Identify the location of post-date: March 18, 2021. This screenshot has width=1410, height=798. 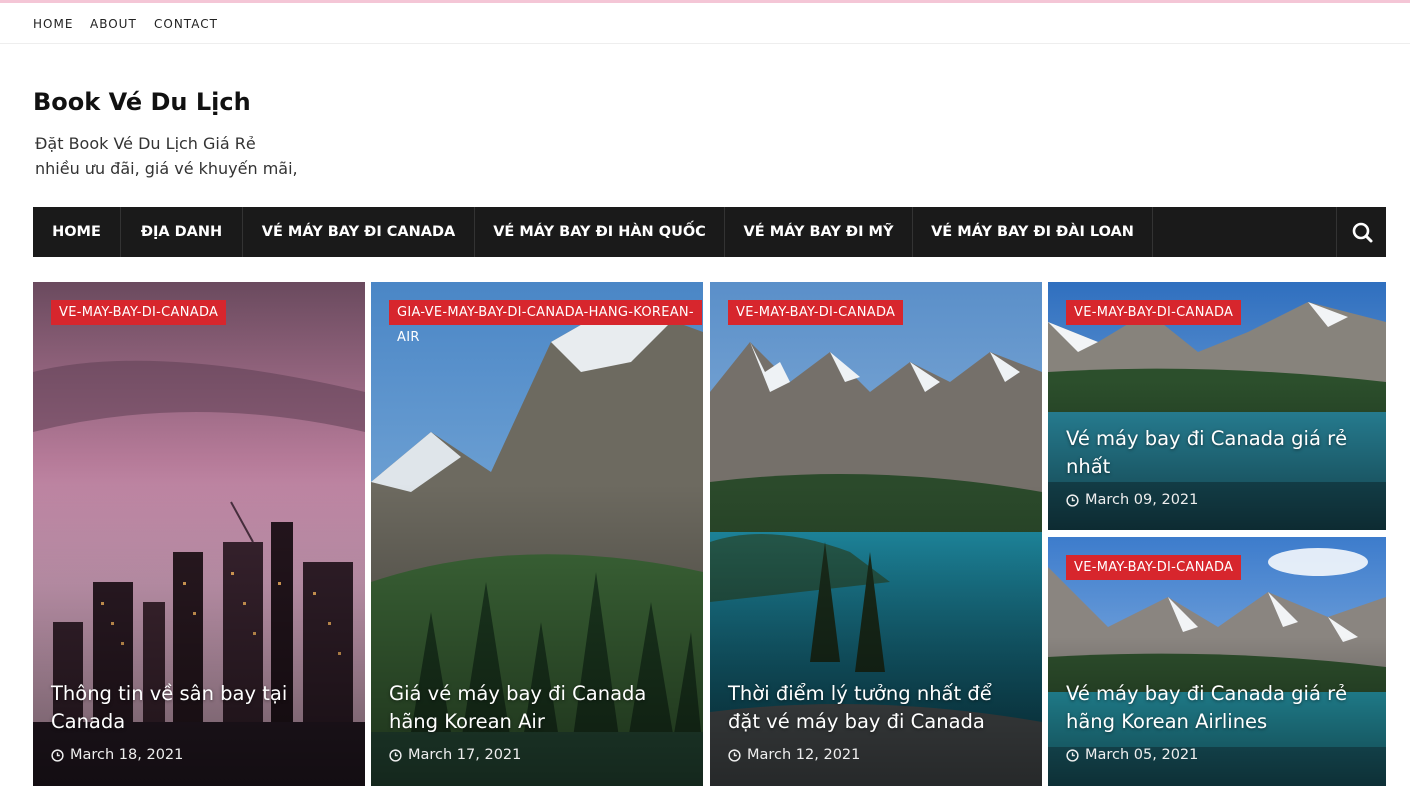
(117, 755).